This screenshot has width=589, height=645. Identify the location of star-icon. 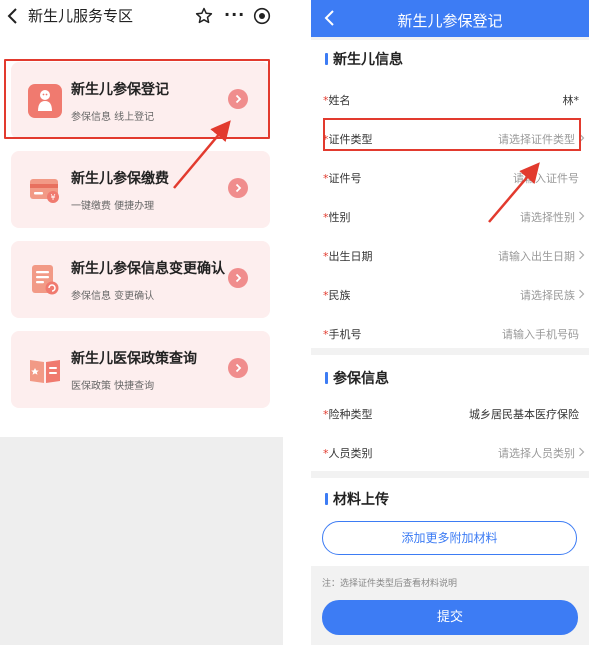
(204, 16).